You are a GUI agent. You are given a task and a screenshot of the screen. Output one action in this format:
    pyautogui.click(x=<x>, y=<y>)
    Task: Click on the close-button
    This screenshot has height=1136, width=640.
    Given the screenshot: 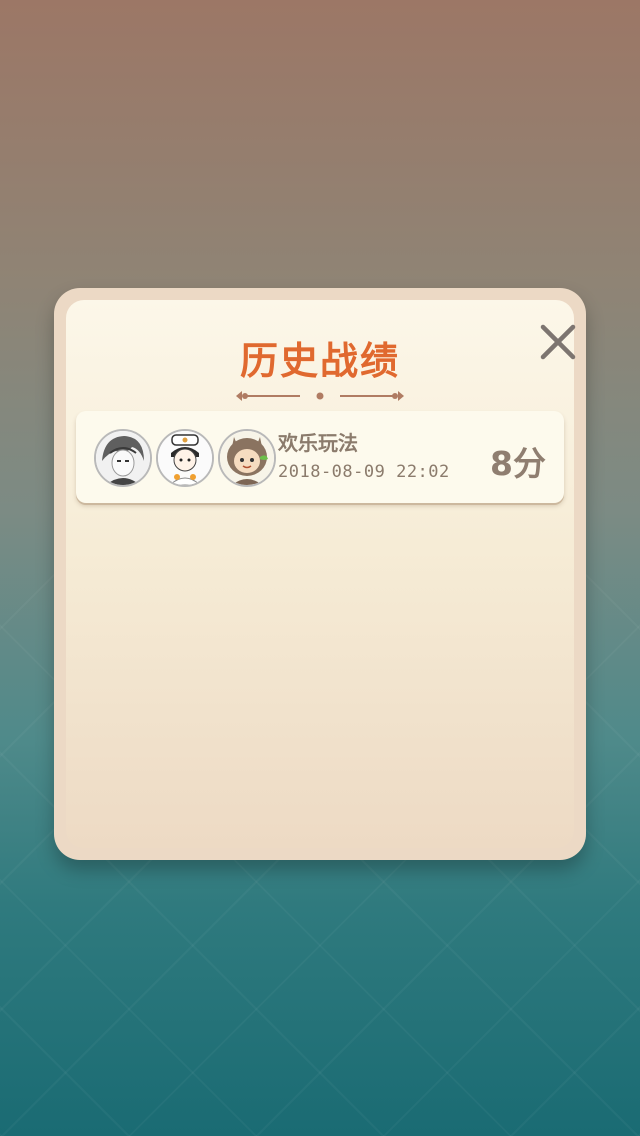 What is the action you would take?
    pyautogui.click(x=558, y=342)
    